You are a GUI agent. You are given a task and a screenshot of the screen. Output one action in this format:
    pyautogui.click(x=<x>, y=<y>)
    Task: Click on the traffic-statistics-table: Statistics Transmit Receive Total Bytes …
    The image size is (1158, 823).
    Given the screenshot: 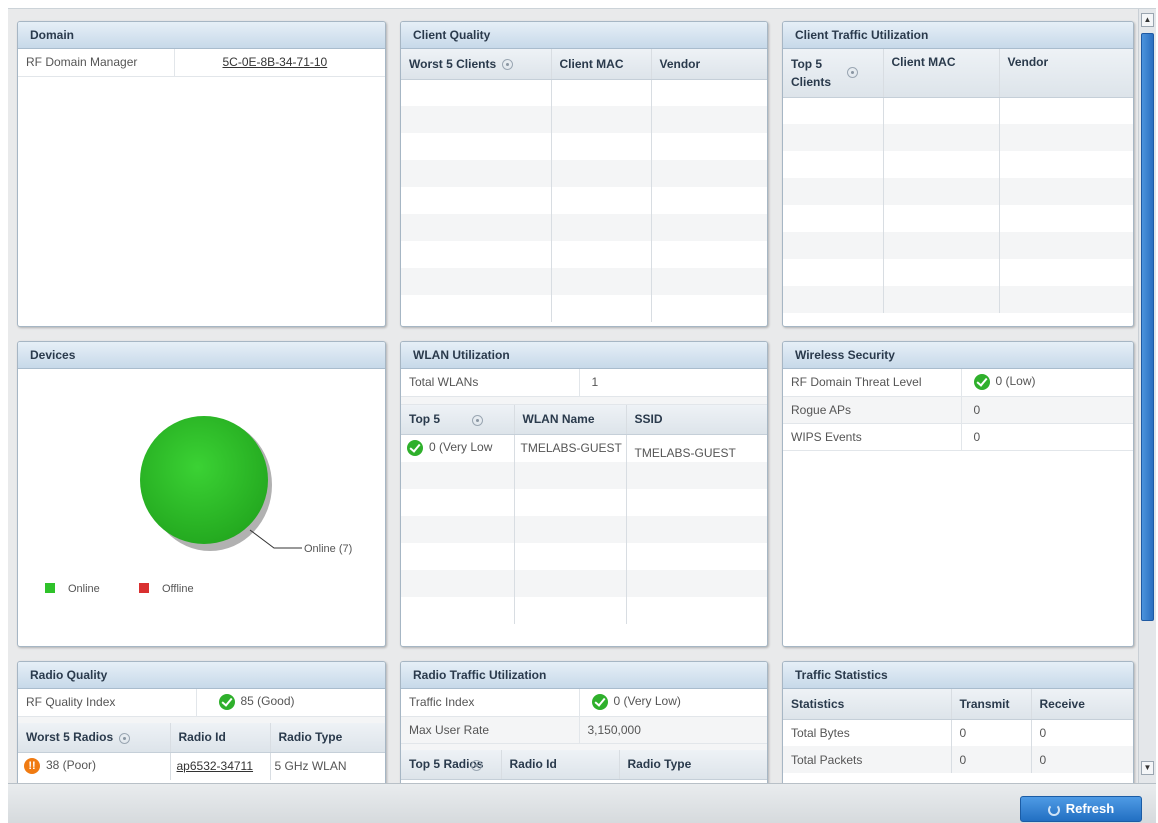 What is the action you would take?
    pyautogui.click(x=958, y=731)
    